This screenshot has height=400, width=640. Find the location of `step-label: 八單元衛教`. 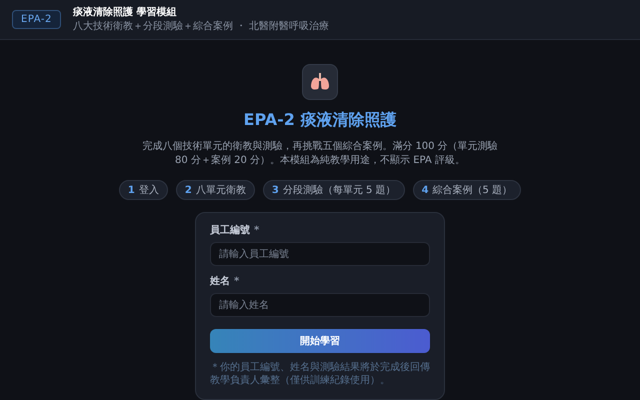

step-label: 八單元衛教 is located at coordinates (221, 191).